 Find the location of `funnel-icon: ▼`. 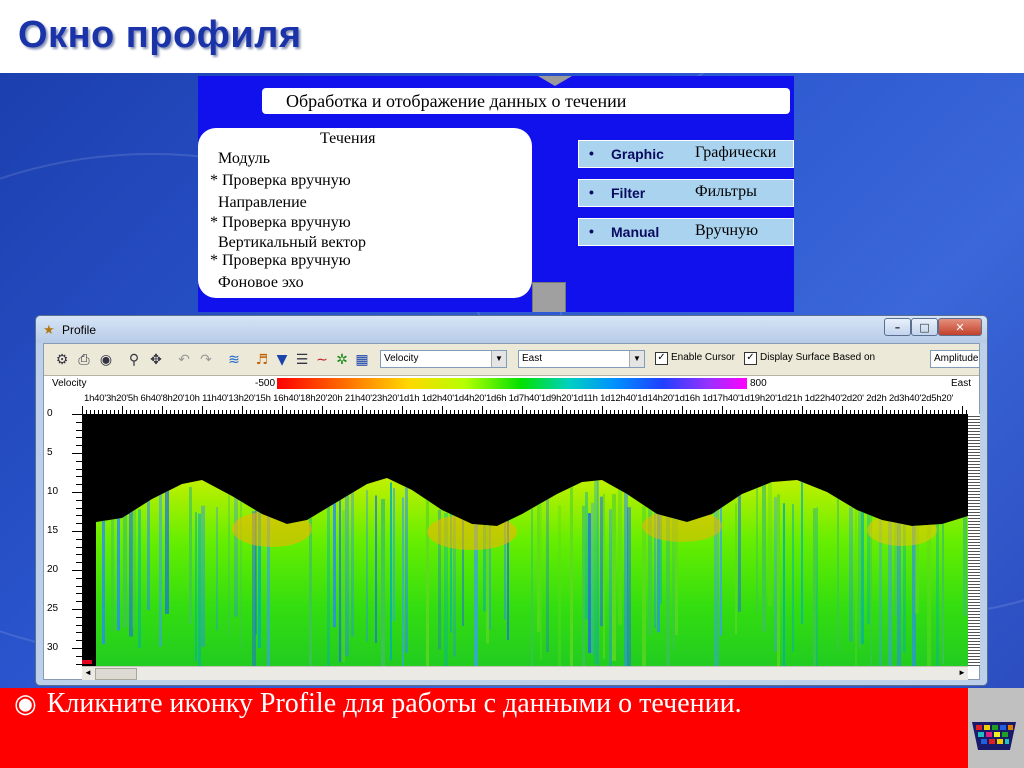

funnel-icon: ▼ is located at coordinates (282, 360).